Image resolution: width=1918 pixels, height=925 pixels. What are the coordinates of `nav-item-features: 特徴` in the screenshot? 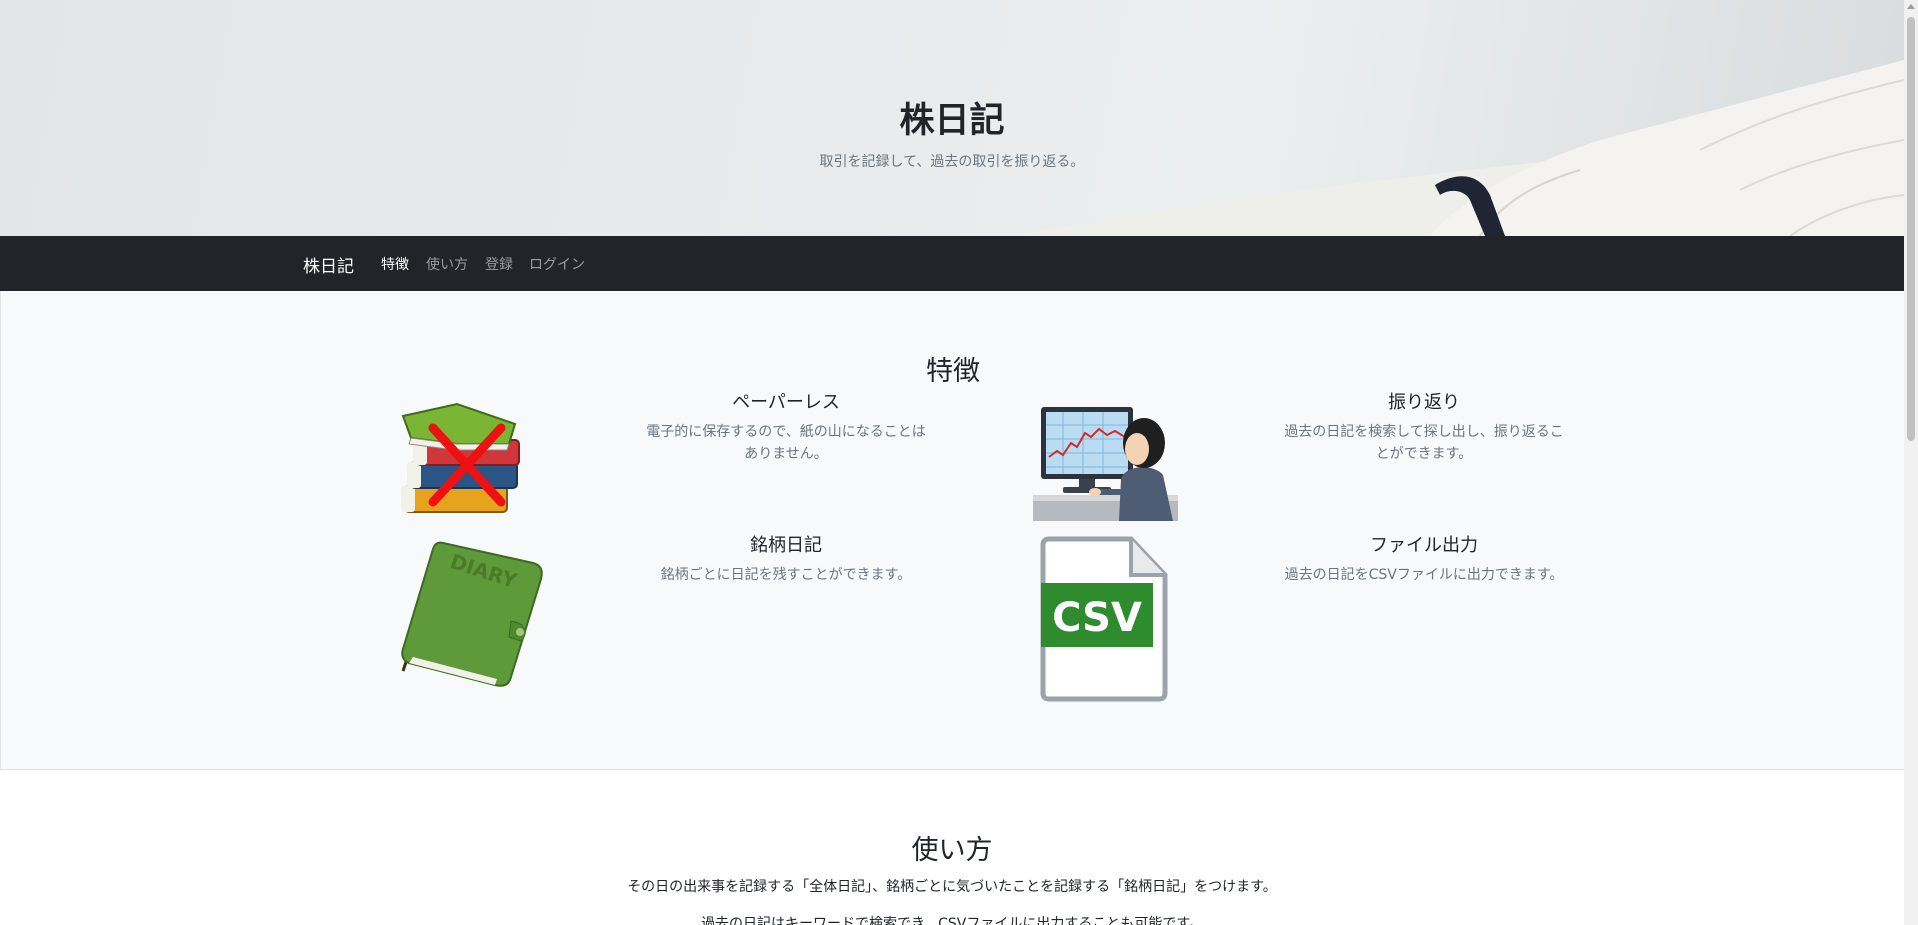 It's located at (395, 264).